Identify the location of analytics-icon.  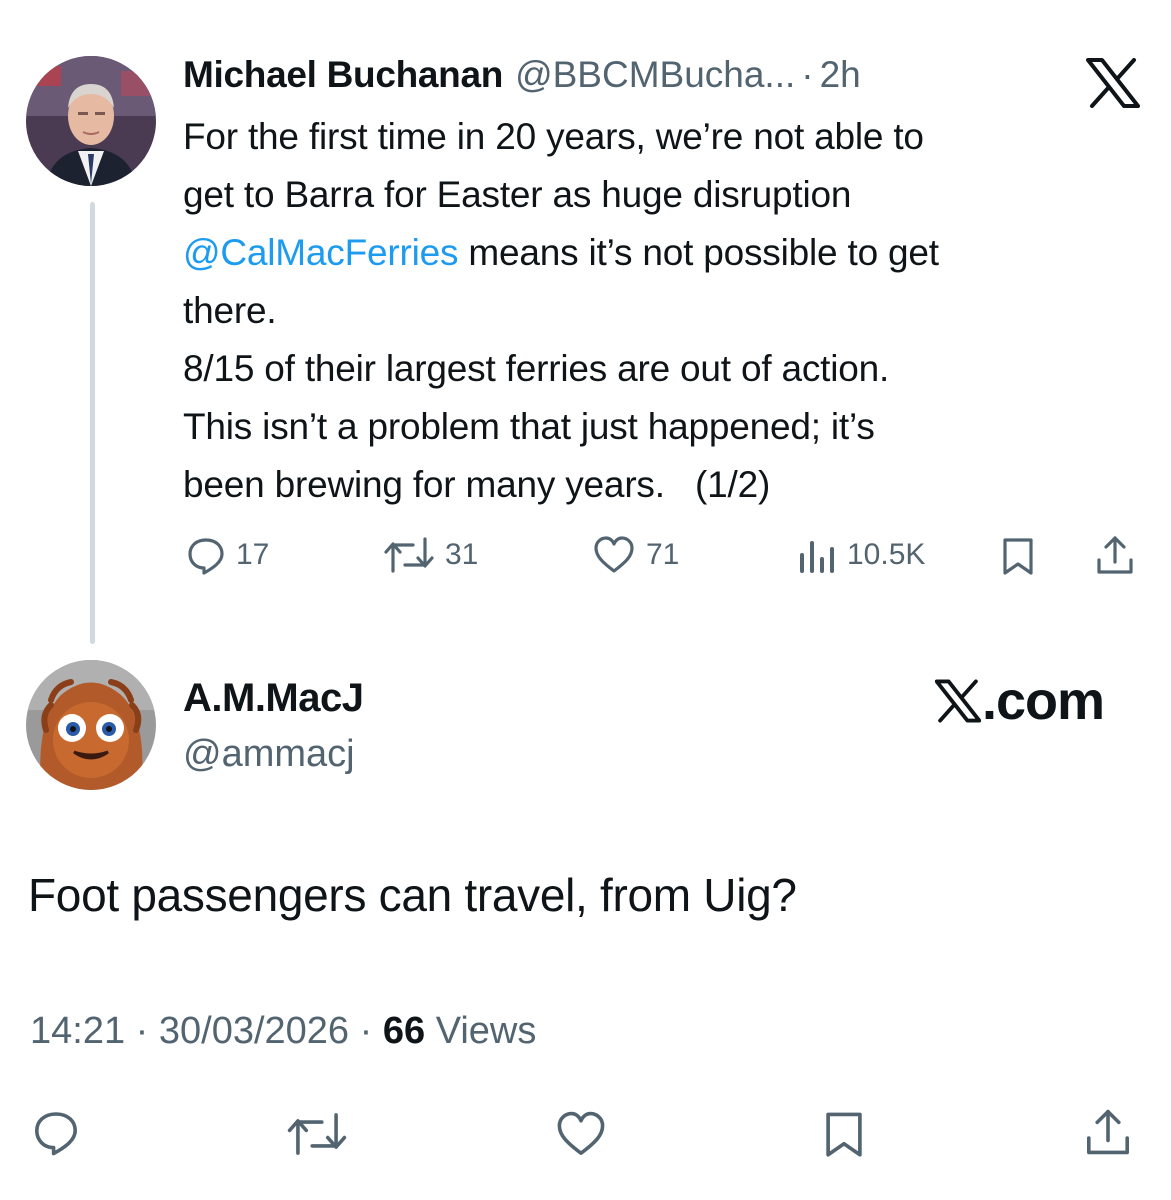
(817, 557).